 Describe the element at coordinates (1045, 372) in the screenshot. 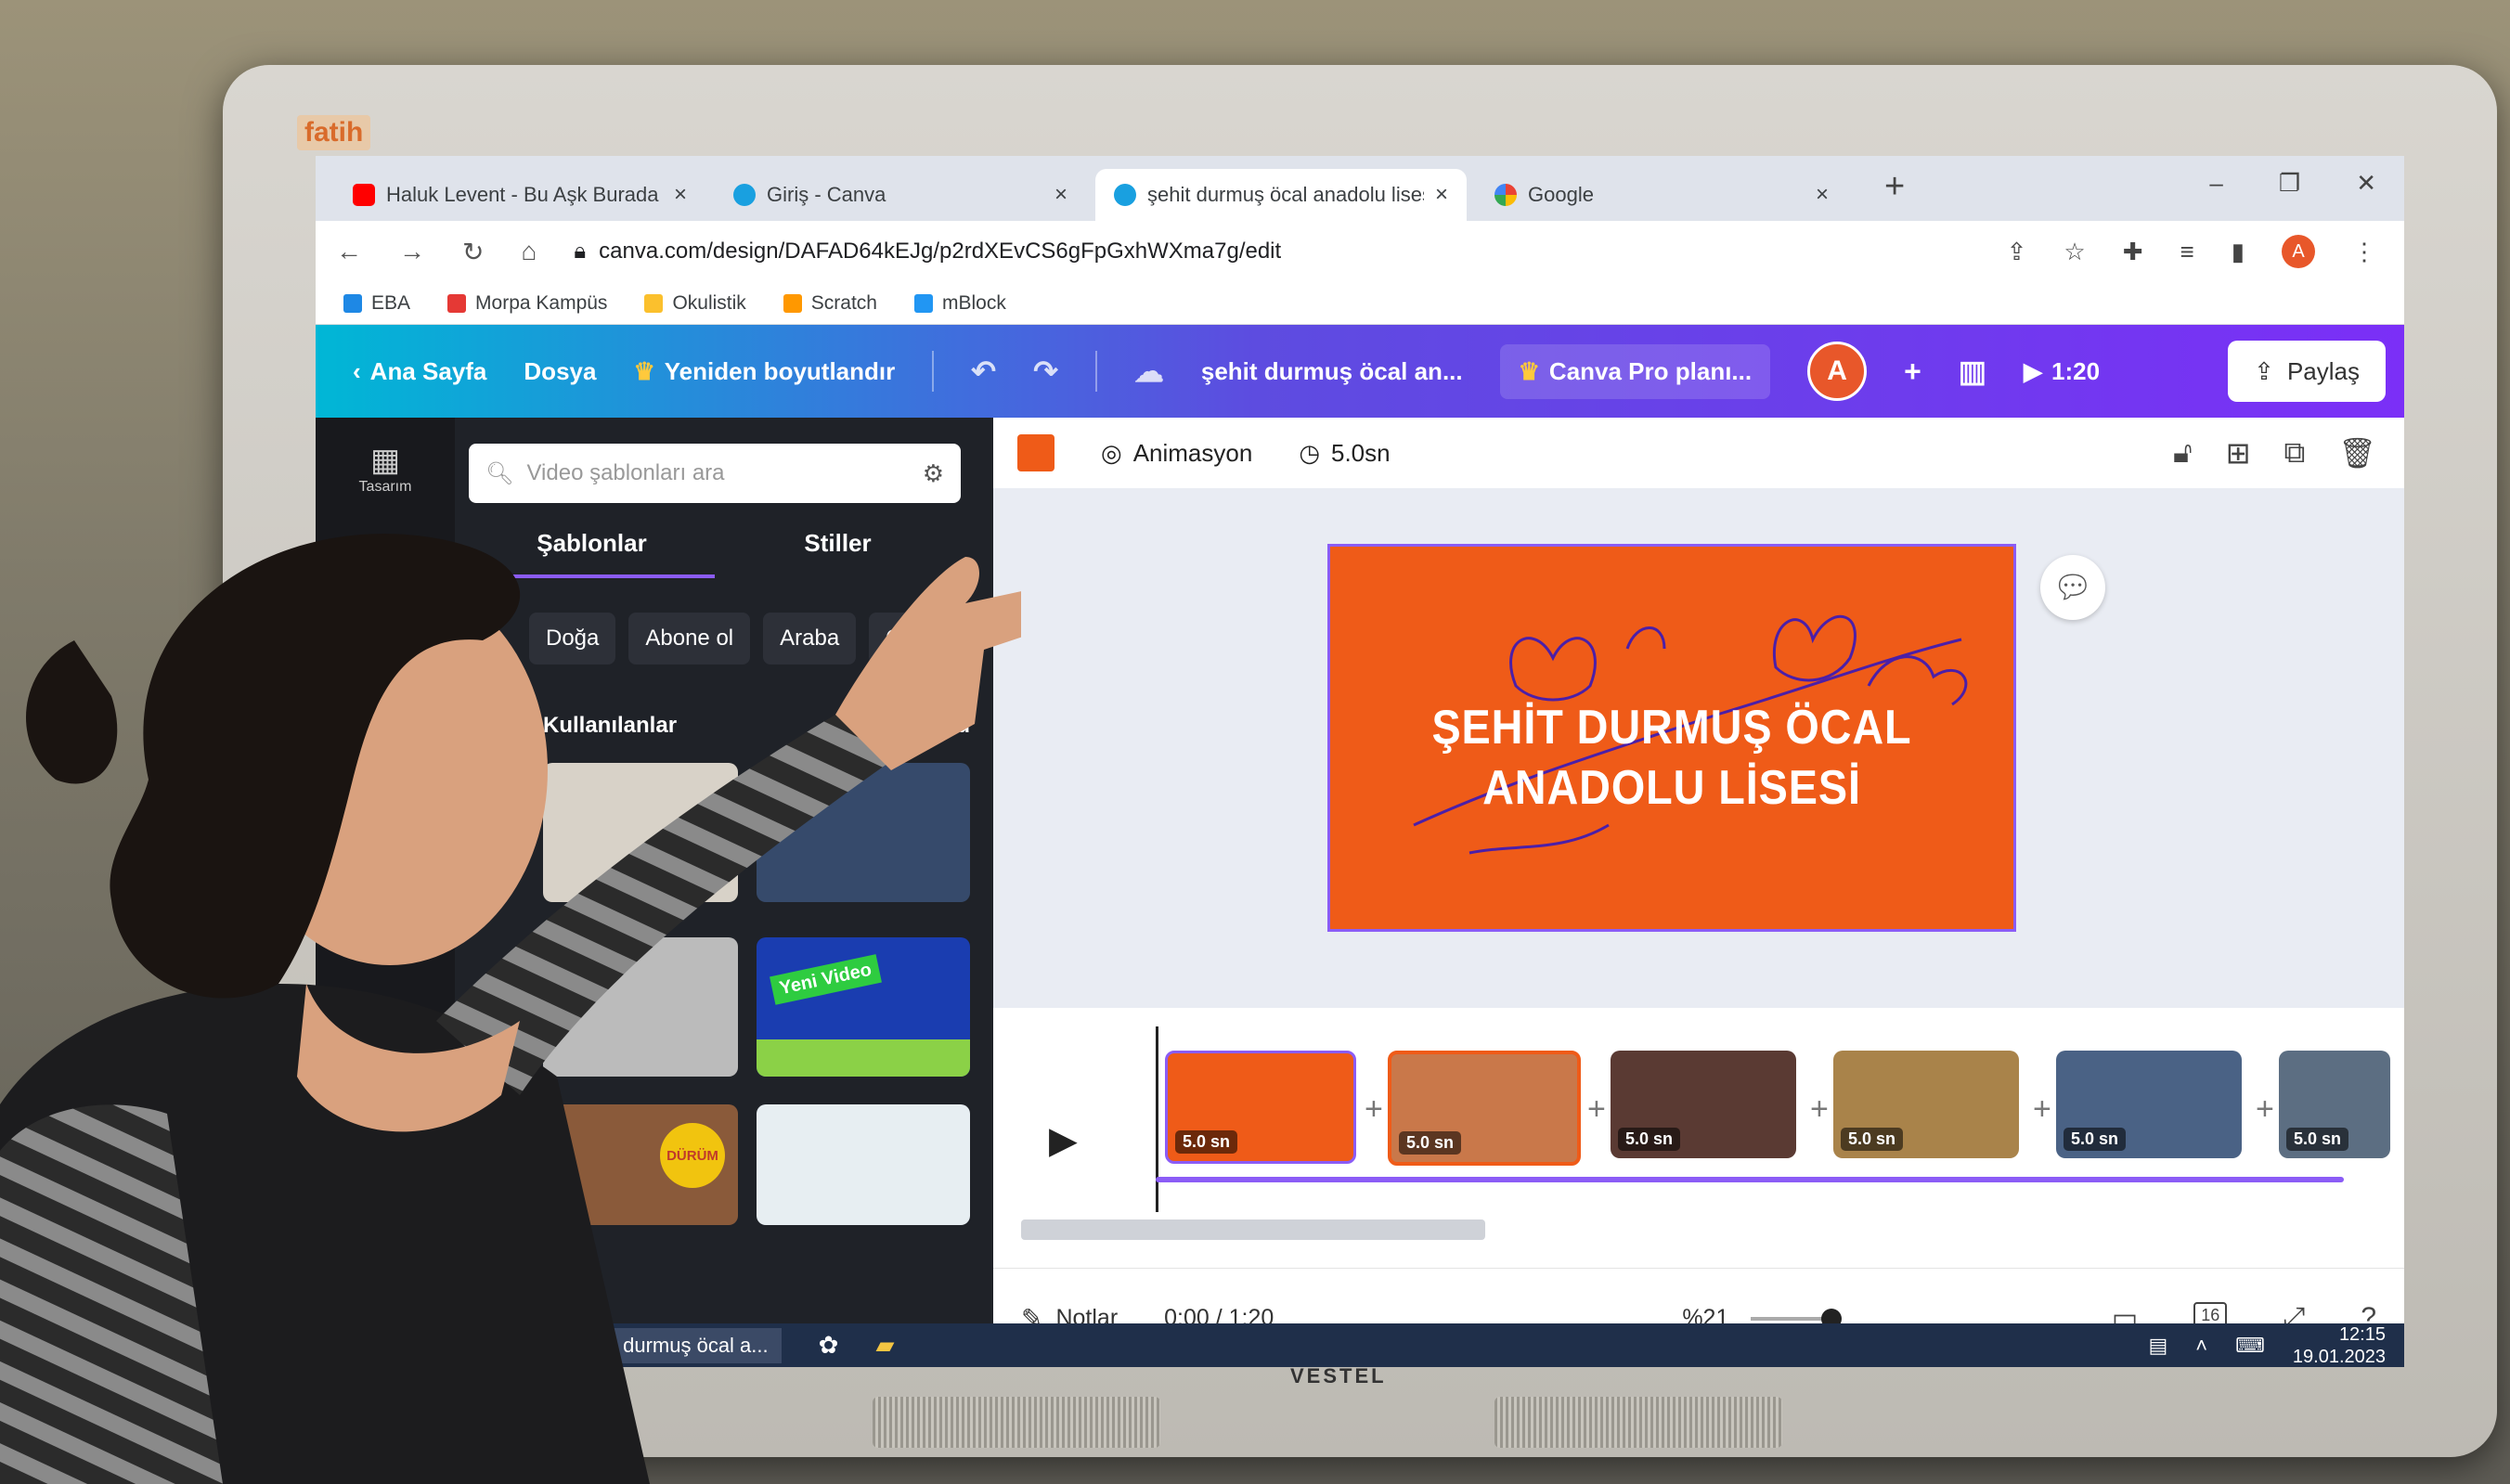

I see `redo-icon: ↷` at that location.